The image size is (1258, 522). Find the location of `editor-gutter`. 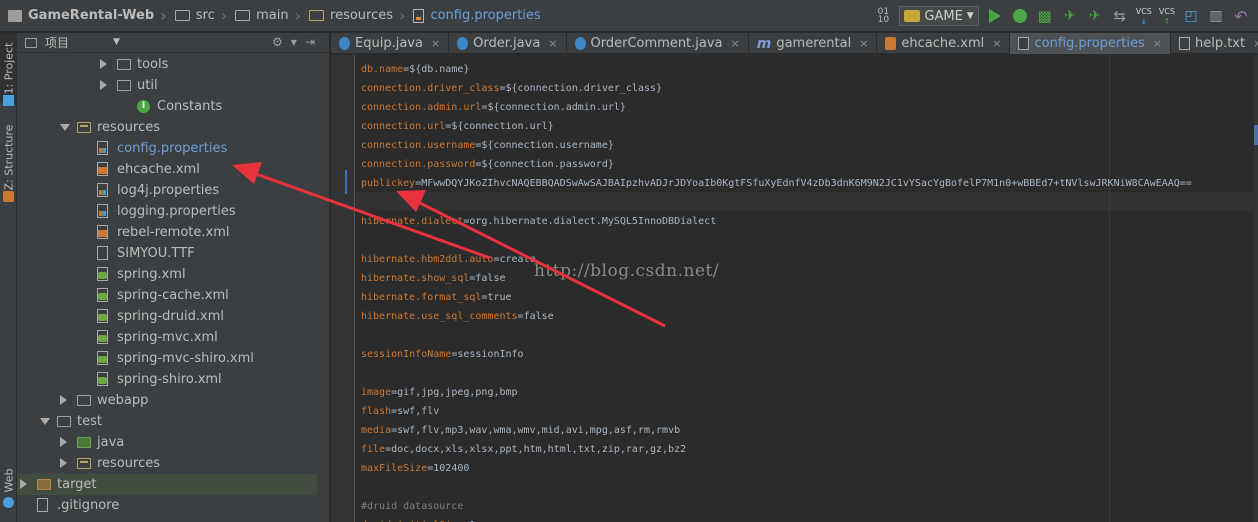

editor-gutter is located at coordinates (343, 288).